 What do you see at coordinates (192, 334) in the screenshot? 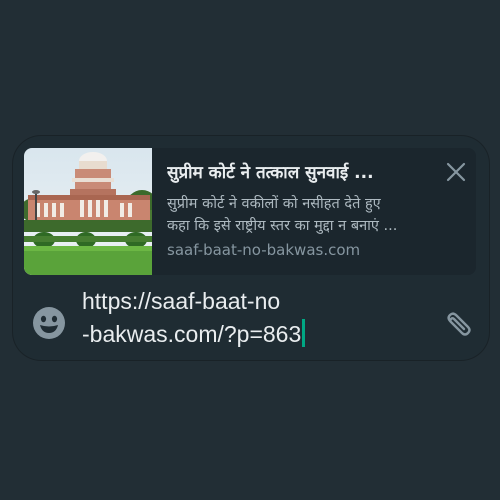
I see `message-input-line: -bakwas.com/?p=863` at bounding box center [192, 334].